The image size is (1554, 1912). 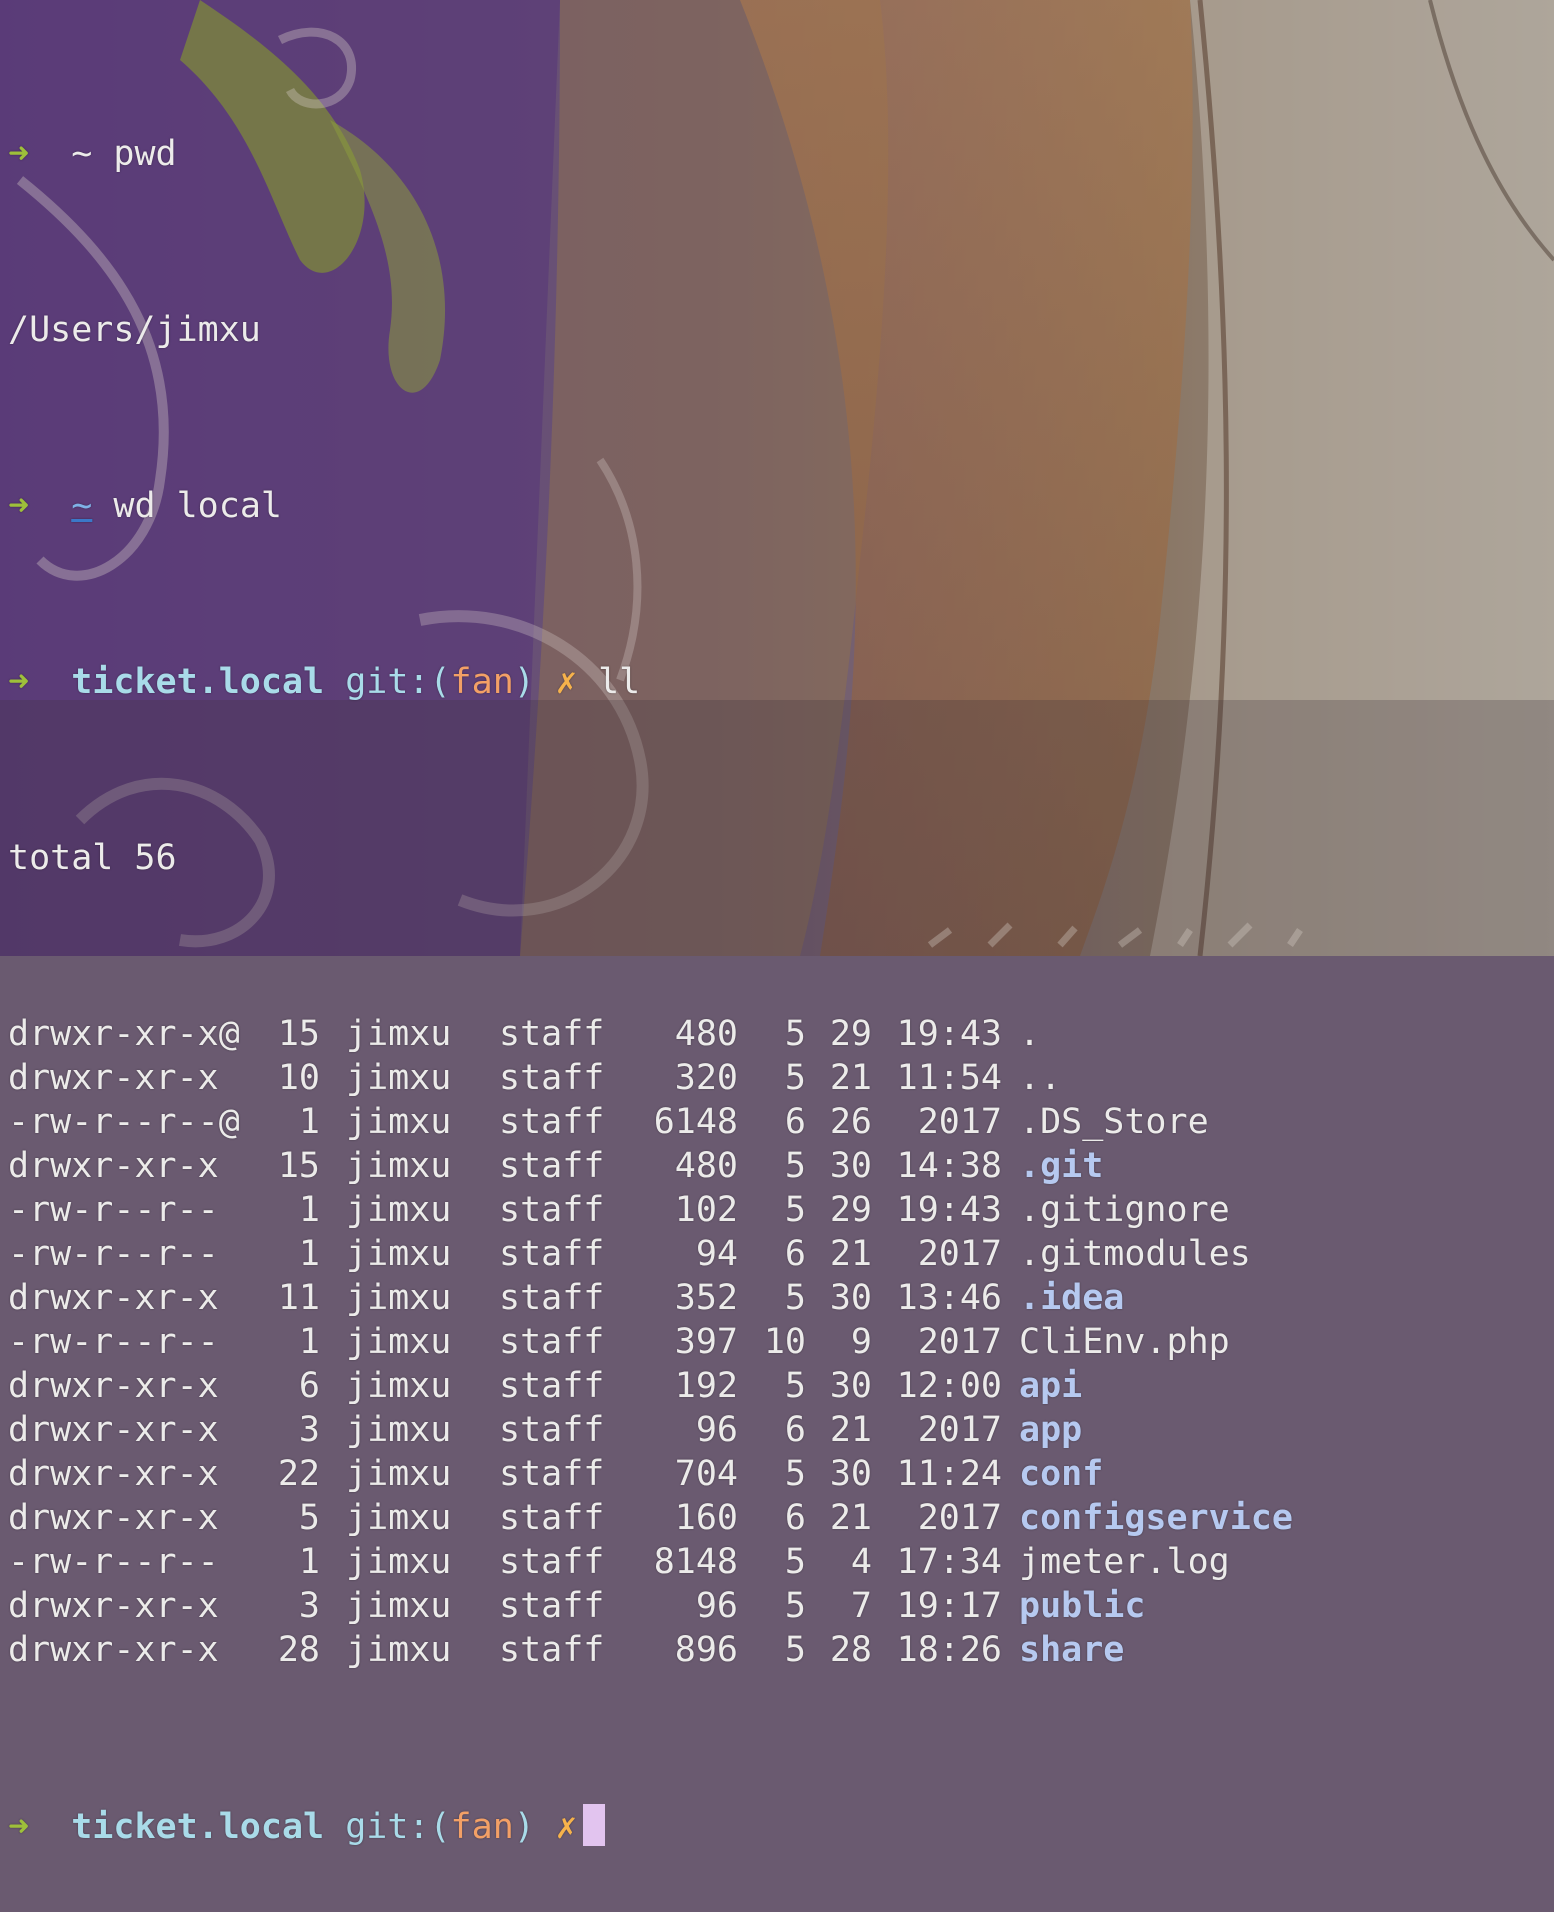 I want to click on listing-size: 96, so click(x=716, y=1430).